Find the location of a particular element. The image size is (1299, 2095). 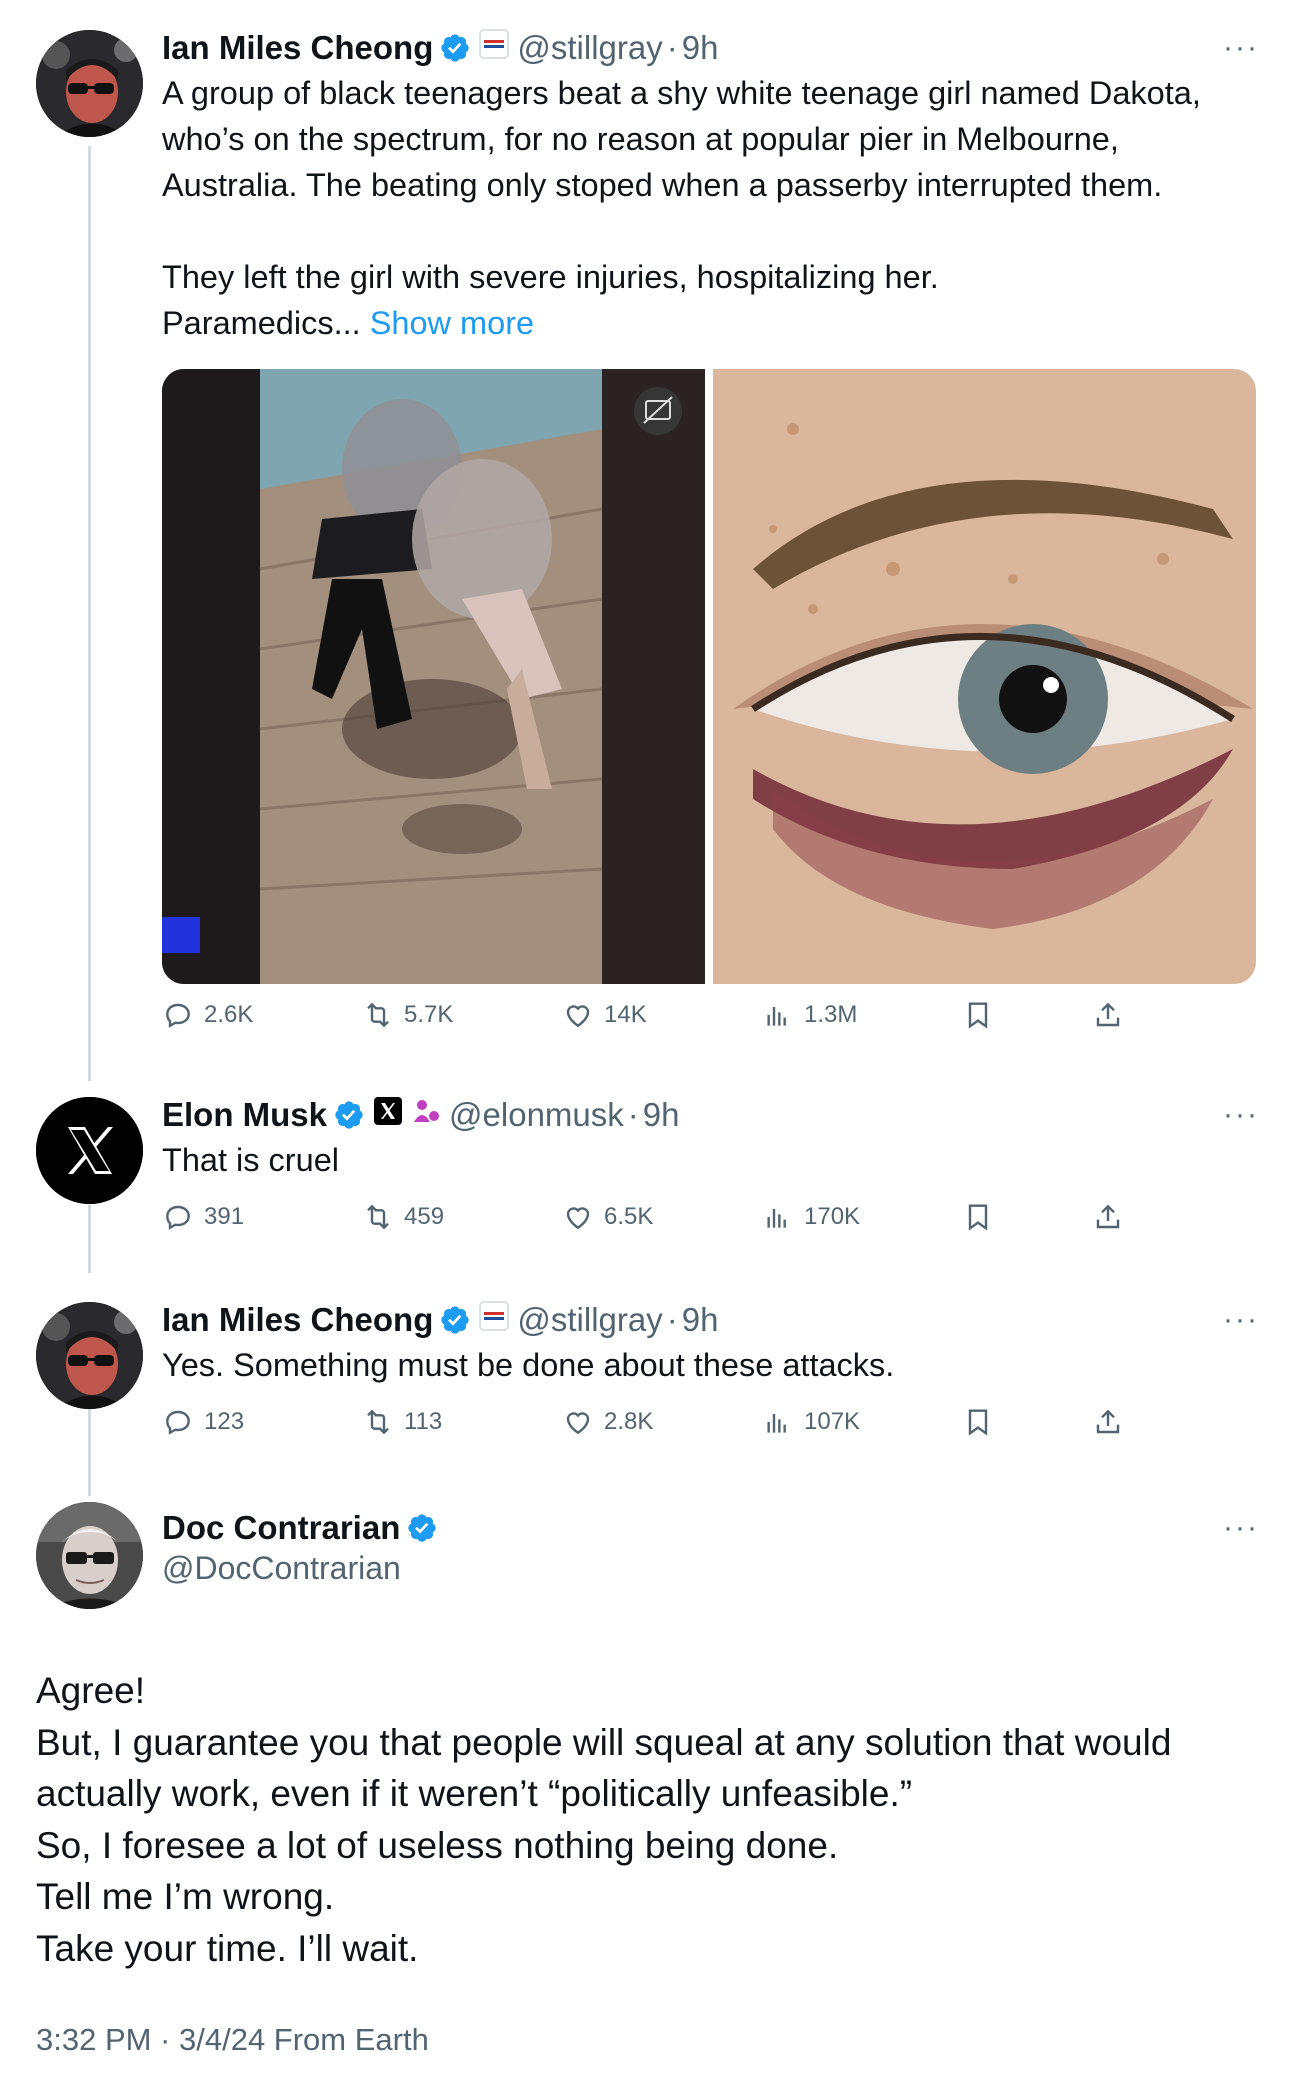

handle: @DocContrarian is located at coordinates (300, 1568).